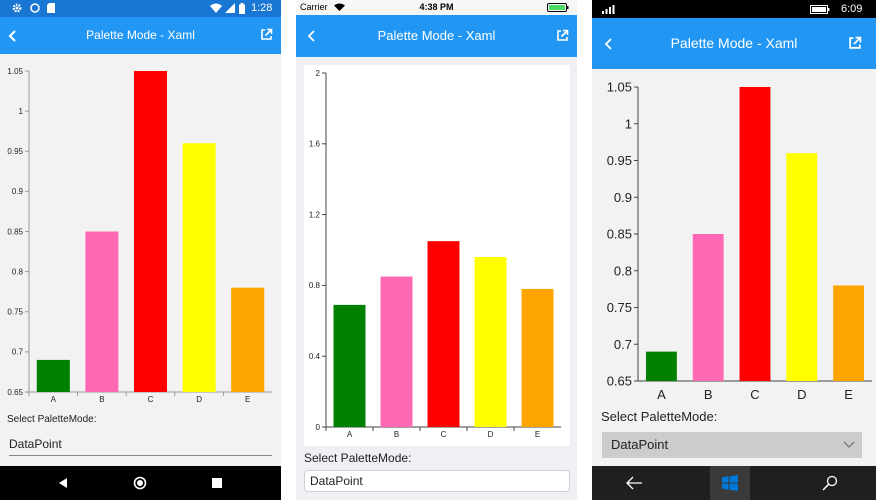 This screenshot has height=500, width=876. Describe the element at coordinates (315, 356) in the screenshot. I see `y-tick-label: 0.4` at that location.